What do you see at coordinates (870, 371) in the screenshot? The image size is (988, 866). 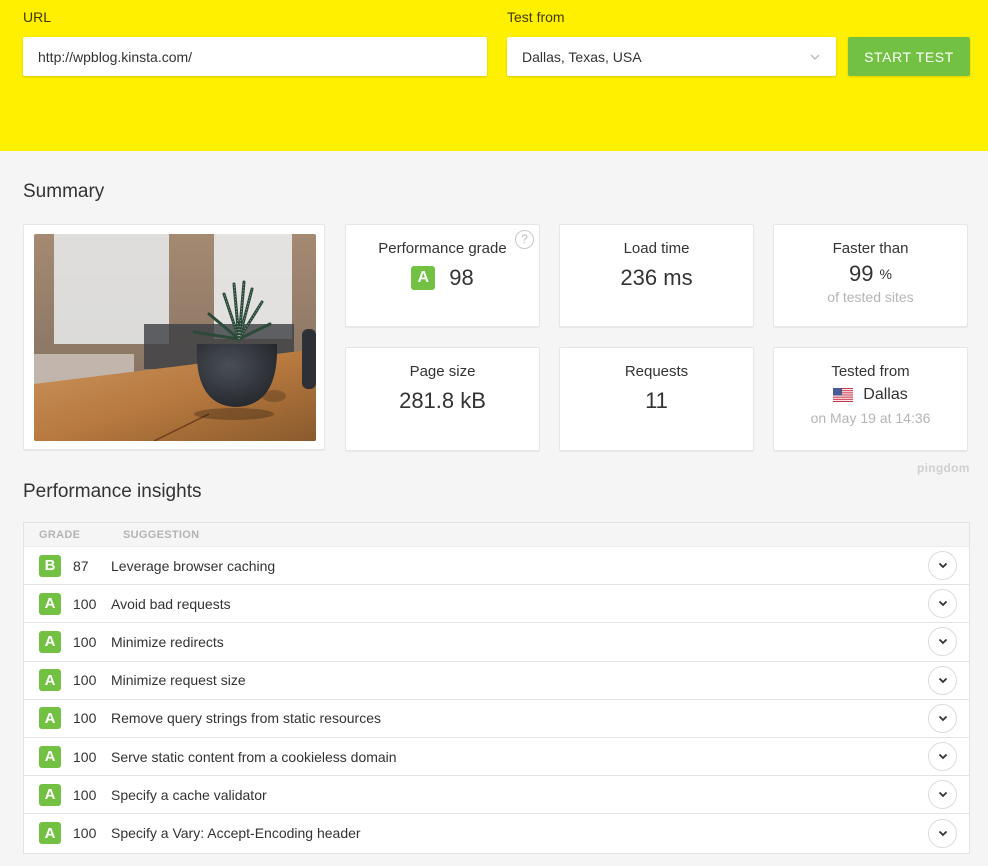 I see `tested-from-label: Tested from` at bounding box center [870, 371].